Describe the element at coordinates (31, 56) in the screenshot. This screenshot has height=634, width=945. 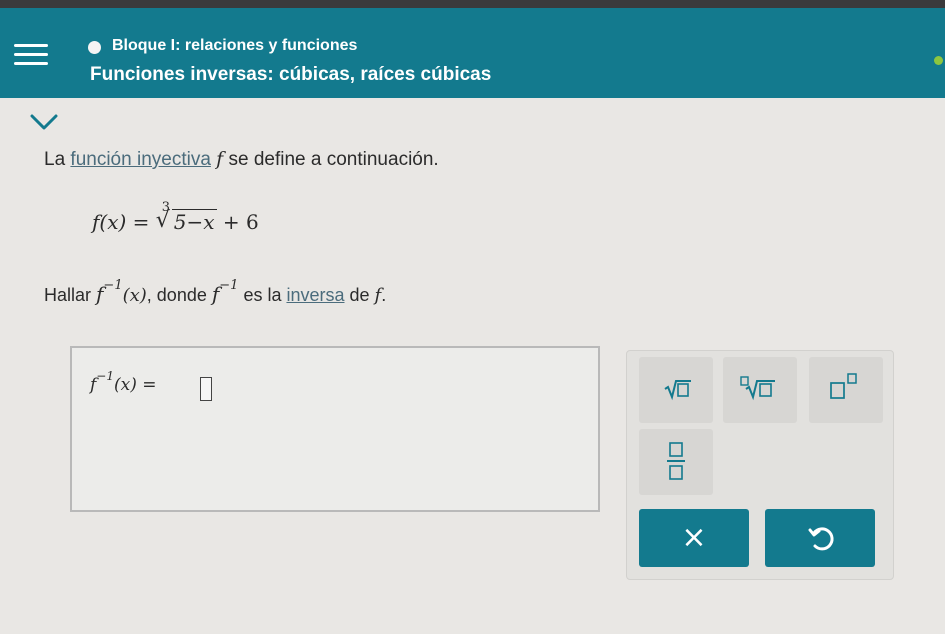
I see `menu-icon` at that location.